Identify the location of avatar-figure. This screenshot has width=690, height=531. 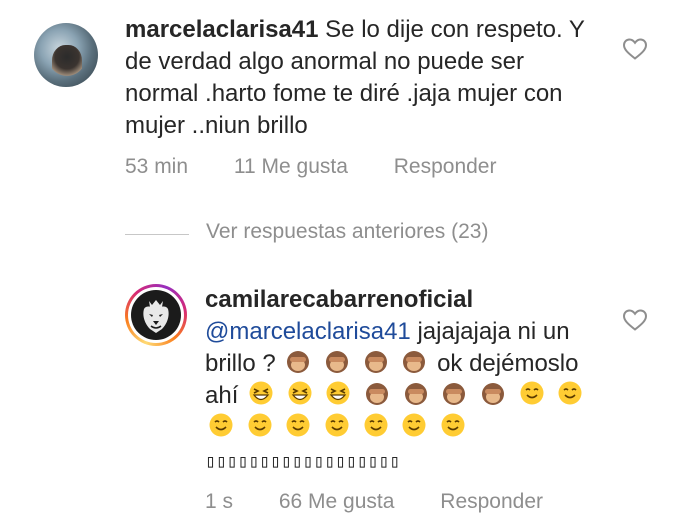
(67, 62).